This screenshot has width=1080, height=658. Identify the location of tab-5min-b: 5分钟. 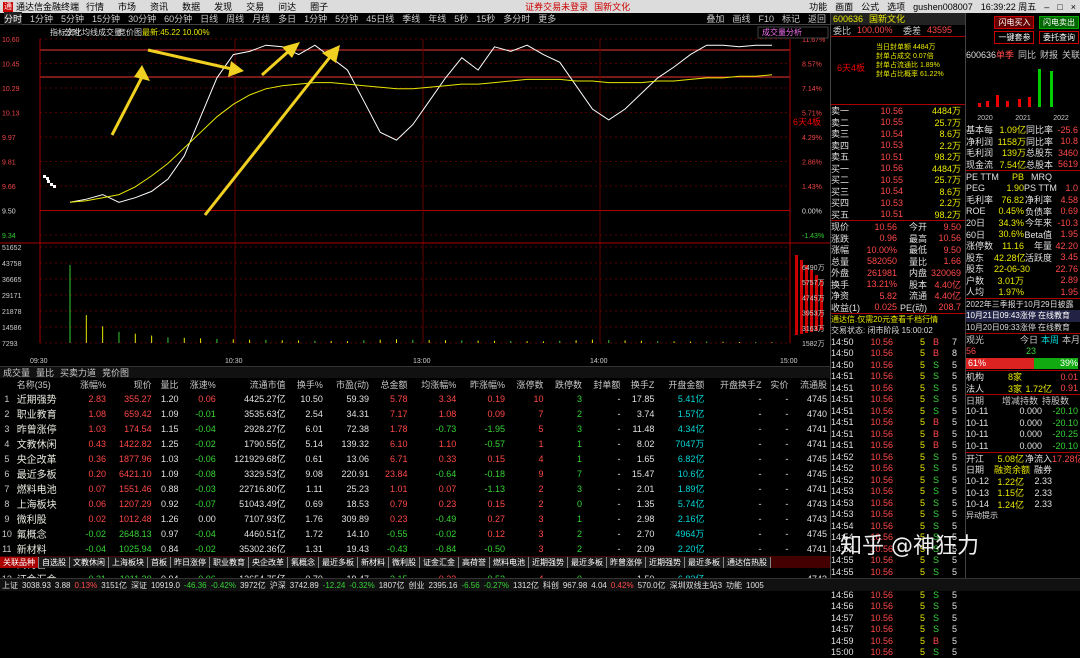
(346, 18).